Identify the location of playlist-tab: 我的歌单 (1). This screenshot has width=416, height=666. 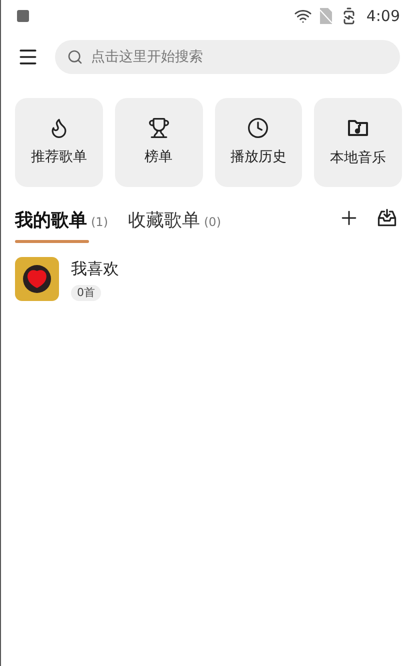
(61, 225).